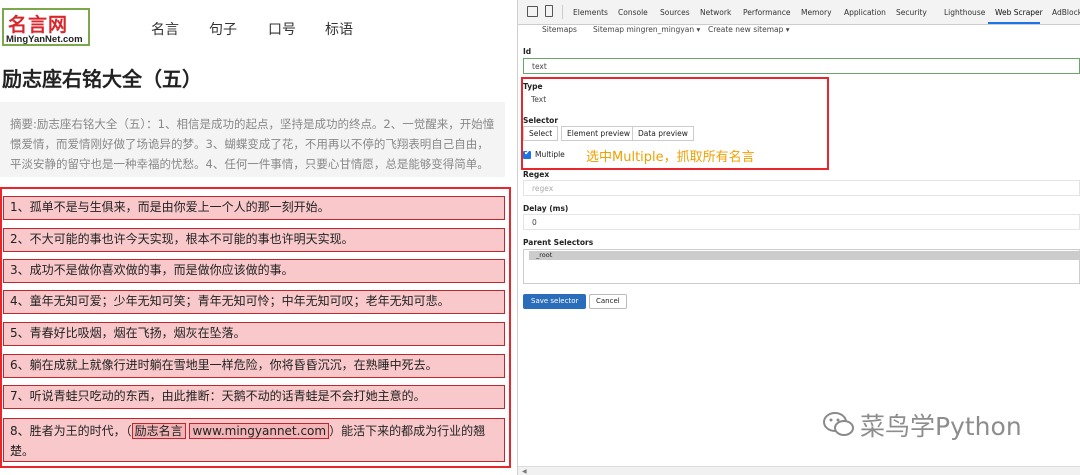 The height and width of the screenshot is (475, 1080). What do you see at coordinates (543, 188) in the screenshot?
I see `regex-placeholder: regex` at bounding box center [543, 188].